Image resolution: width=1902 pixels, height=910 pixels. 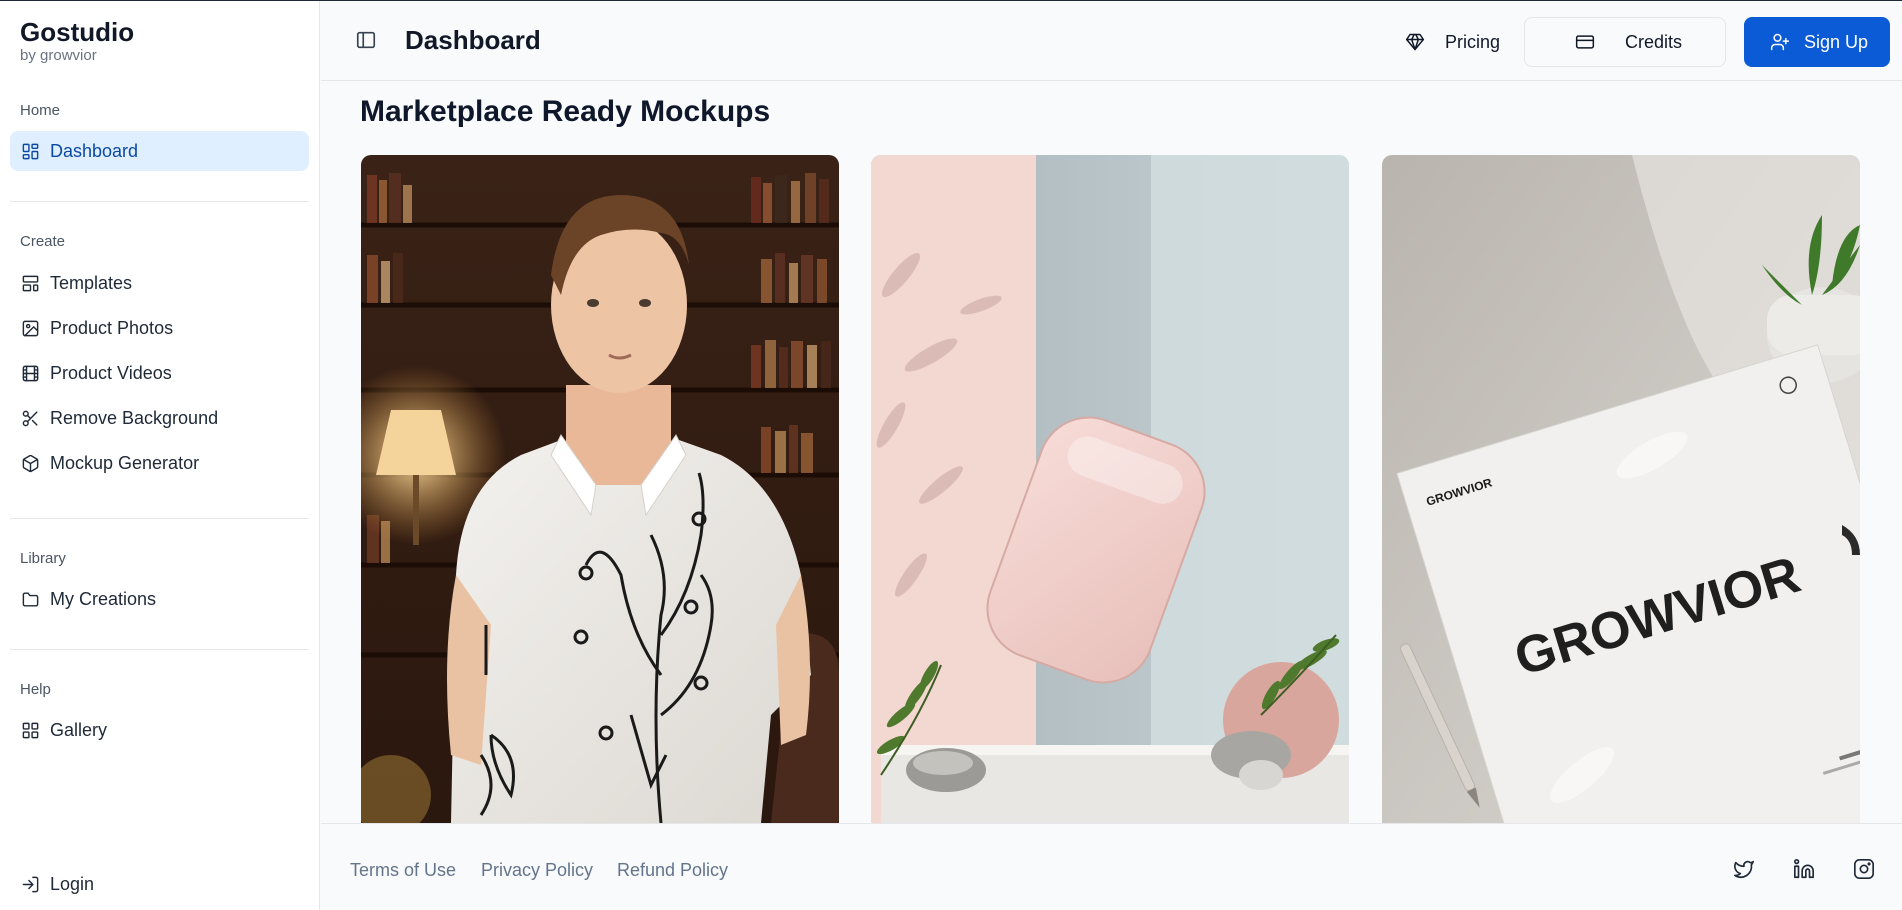 What do you see at coordinates (58, 55) in the screenshot?
I see `brand-subtitle: by growvior` at bounding box center [58, 55].